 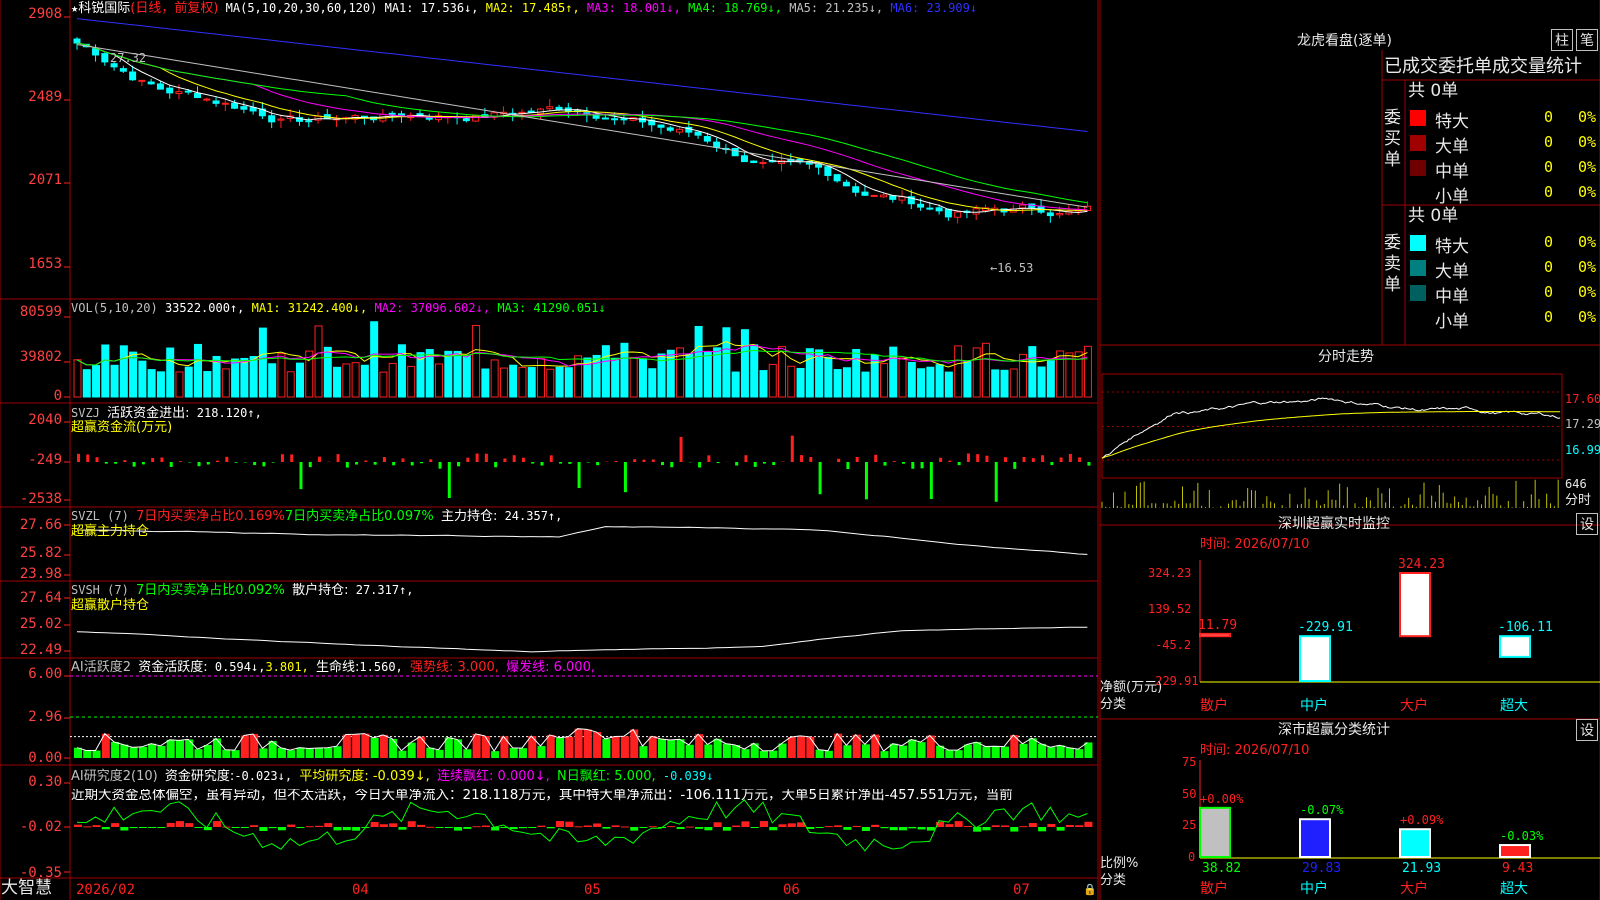 What do you see at coordinates (1587, 524) in the screenshot?
I see `monitor-settings-button: 设` at bounding box center [1587, 524].